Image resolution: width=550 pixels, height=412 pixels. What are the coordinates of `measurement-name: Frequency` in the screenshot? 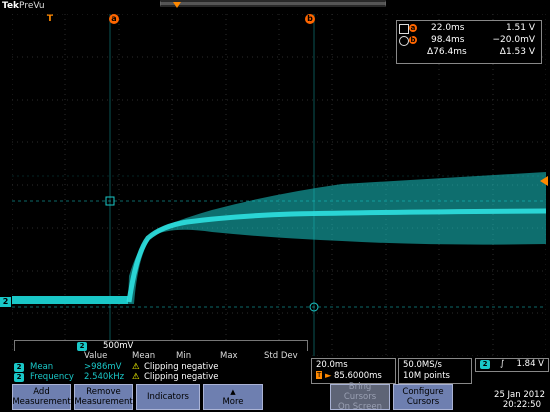 It's located at (52, 377).